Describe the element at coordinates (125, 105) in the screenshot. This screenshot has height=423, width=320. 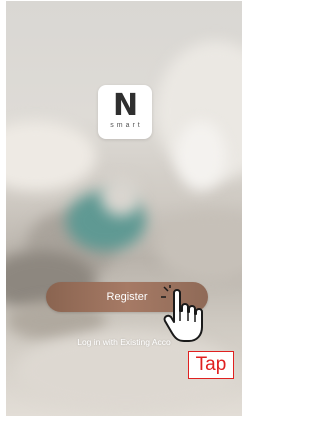
I see `logo-letter: N` at that location.